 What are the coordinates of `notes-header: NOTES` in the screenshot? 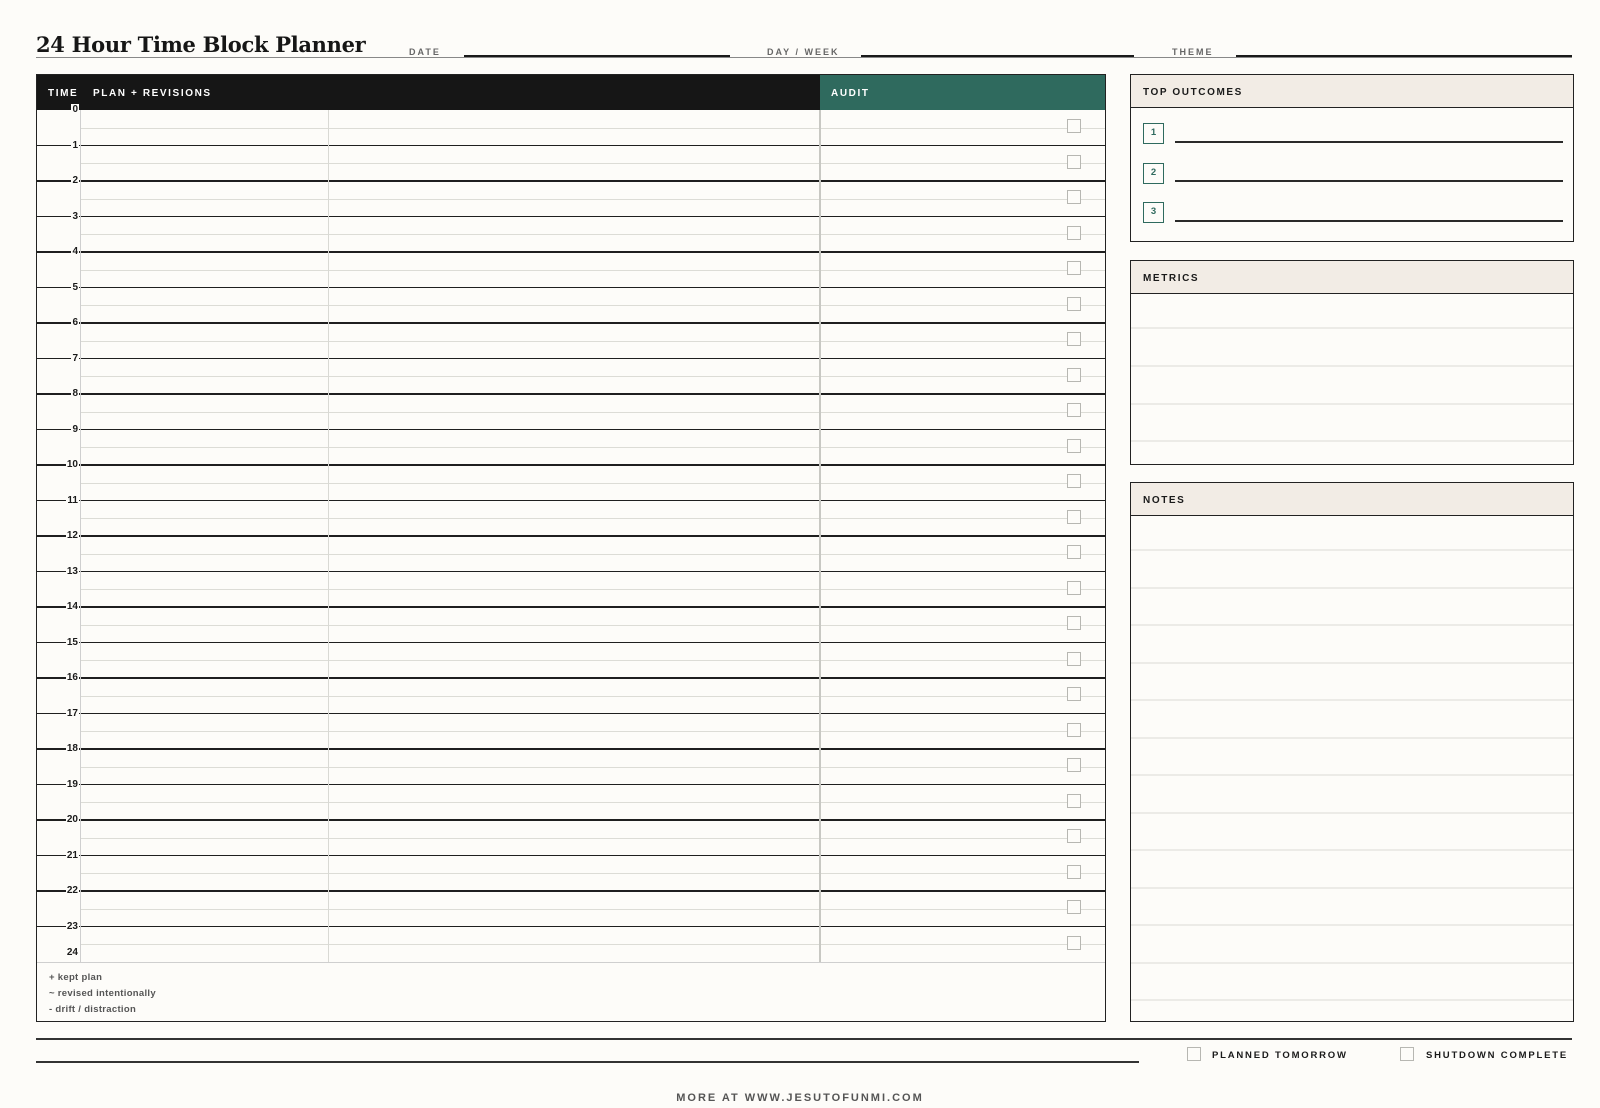 It's located at (1352, 499).